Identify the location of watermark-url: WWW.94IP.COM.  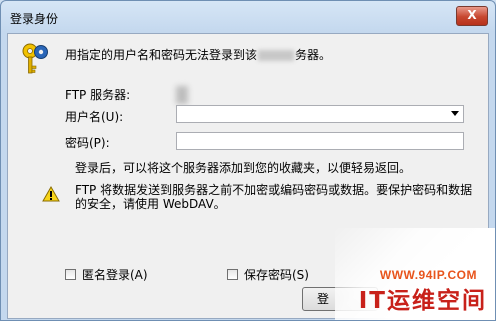
(428, 275).